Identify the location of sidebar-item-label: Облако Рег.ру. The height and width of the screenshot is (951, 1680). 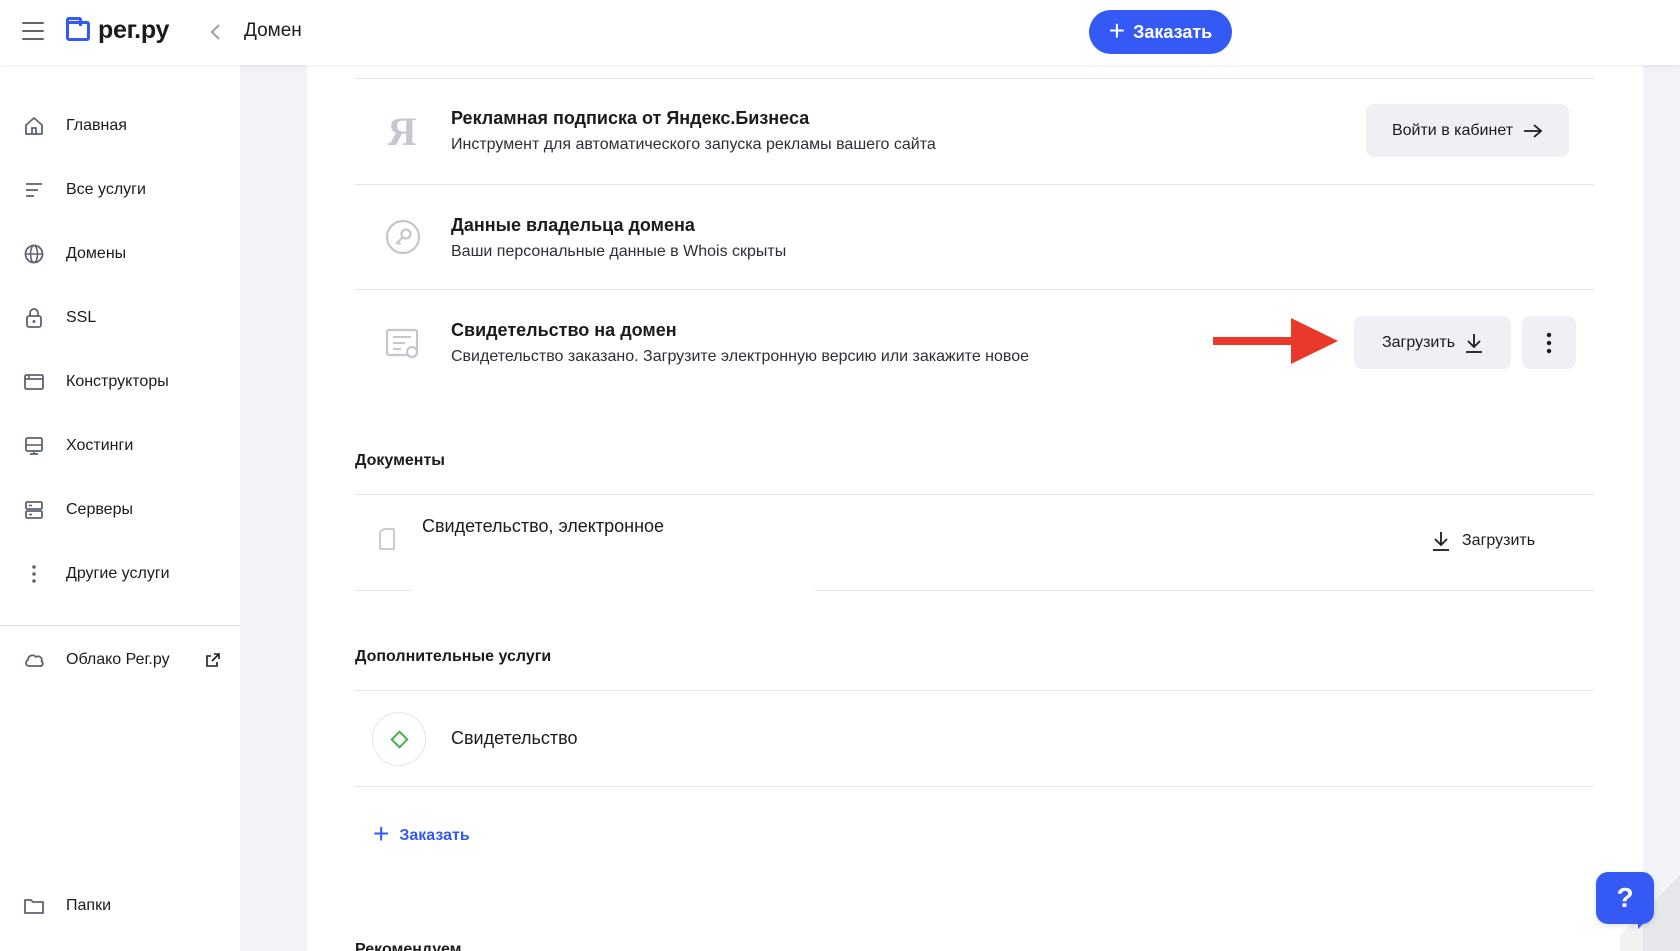
(118, 659).